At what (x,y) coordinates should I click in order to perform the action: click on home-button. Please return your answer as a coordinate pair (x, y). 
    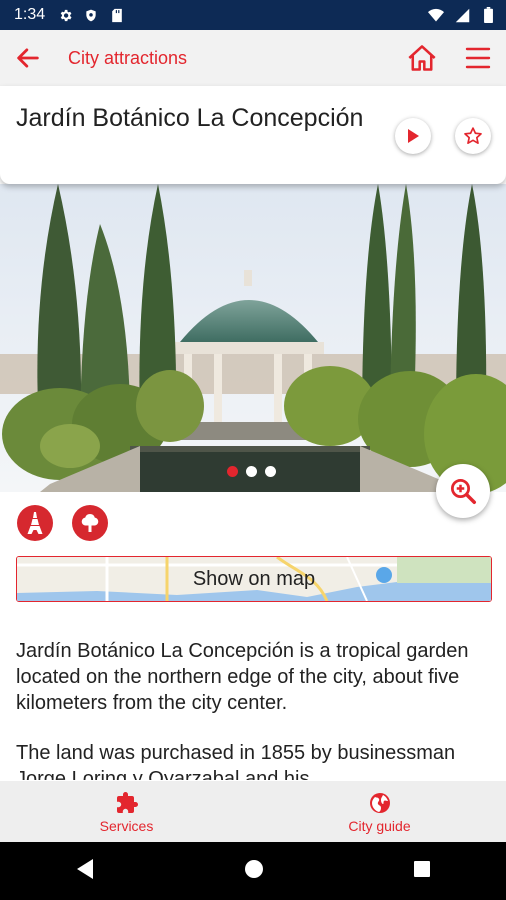
    Looking at the image, I should click on (422, 58).